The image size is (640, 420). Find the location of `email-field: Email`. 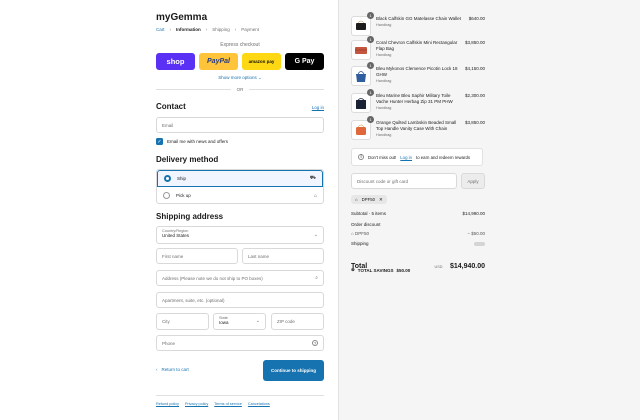

email-field: Email is located at coordinates (240, 125).